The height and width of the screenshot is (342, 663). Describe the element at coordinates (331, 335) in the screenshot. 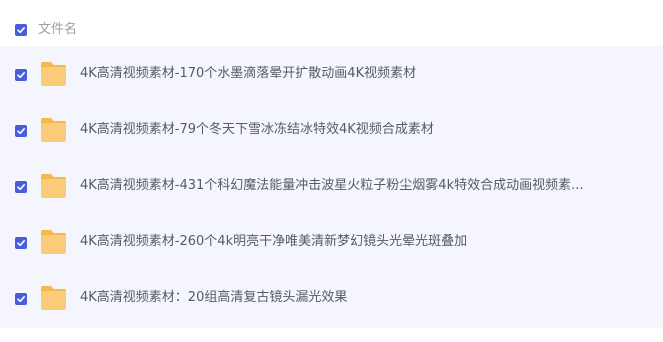

I see `list-bottom-spacer` at that location.